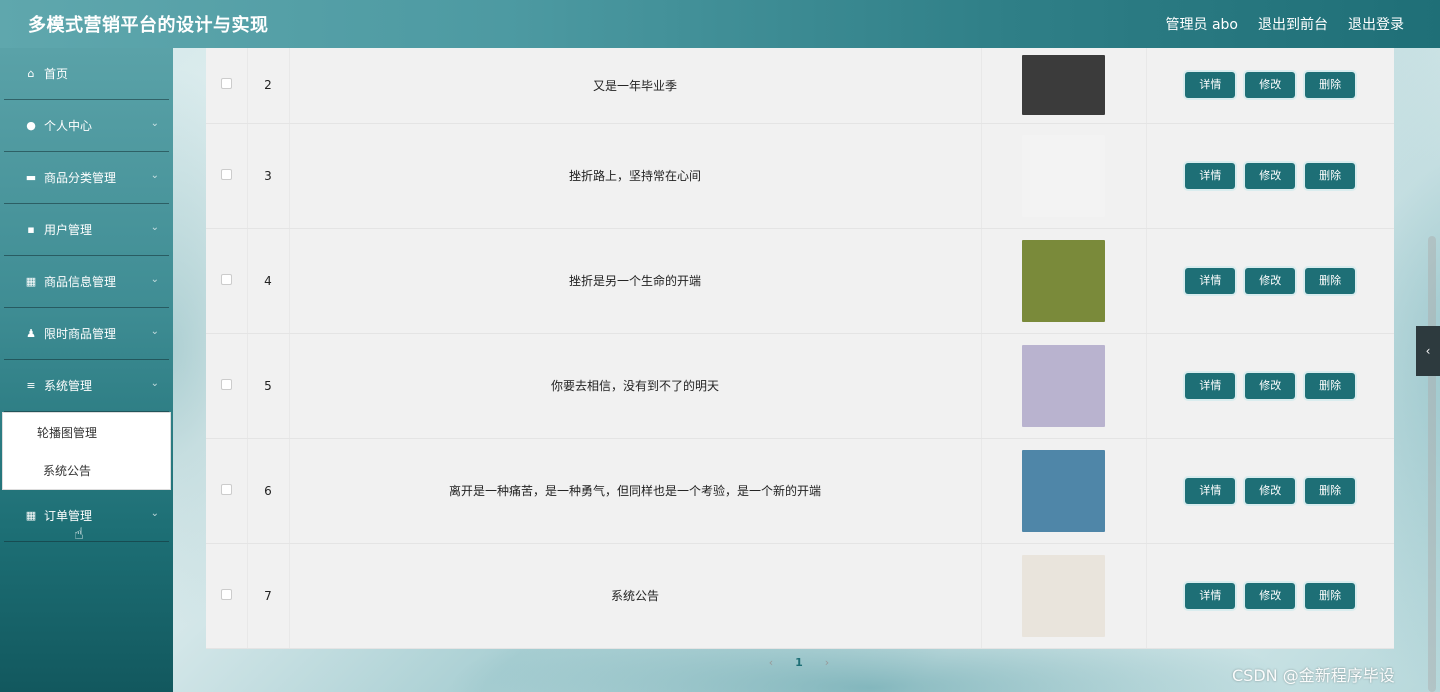 Image resolution: width=1440 pixels, height=692 pixels. Describe the element at coordinates (268, 176) in the screenshot. I see `row-index: 3` at that location.